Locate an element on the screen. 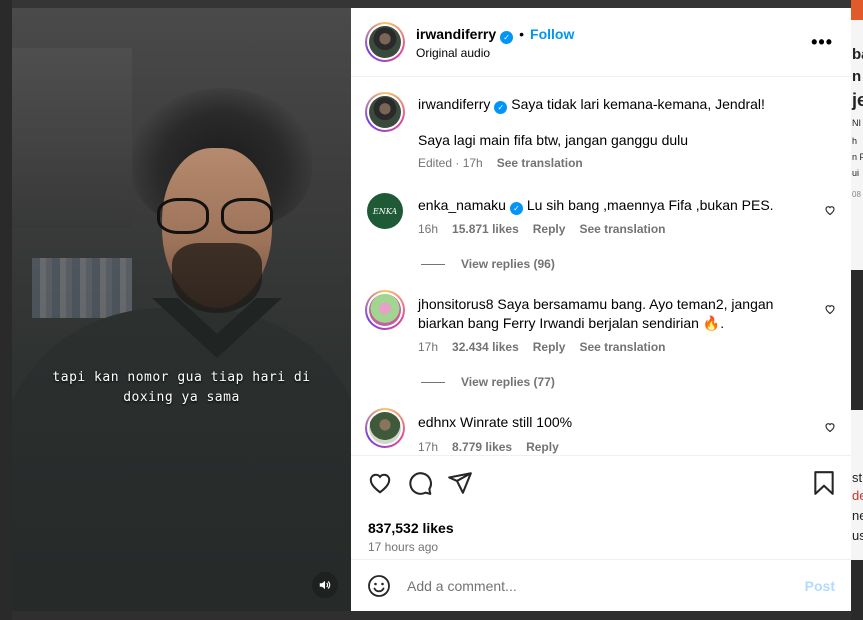 This screenshot has width=863, height=620. background-text: 08 is located at coordinates (856, 194).